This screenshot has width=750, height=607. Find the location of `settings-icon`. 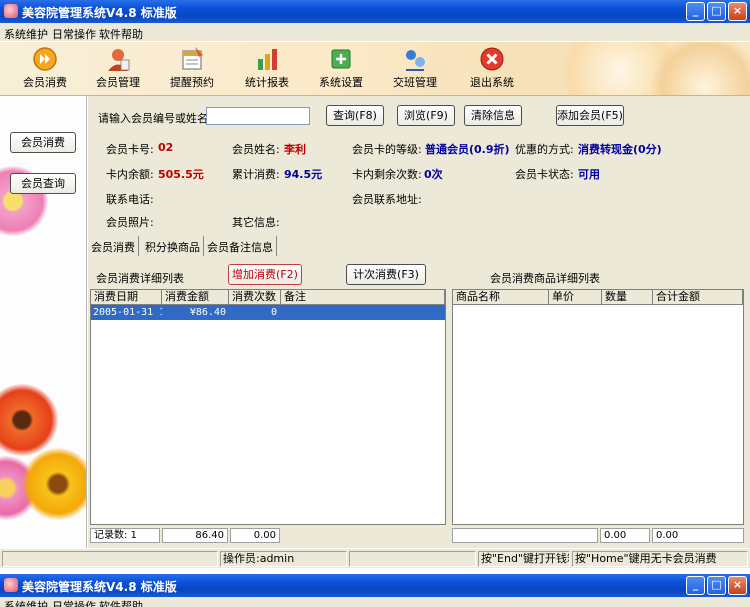

settings-icon is located at coordinates (341, 59).